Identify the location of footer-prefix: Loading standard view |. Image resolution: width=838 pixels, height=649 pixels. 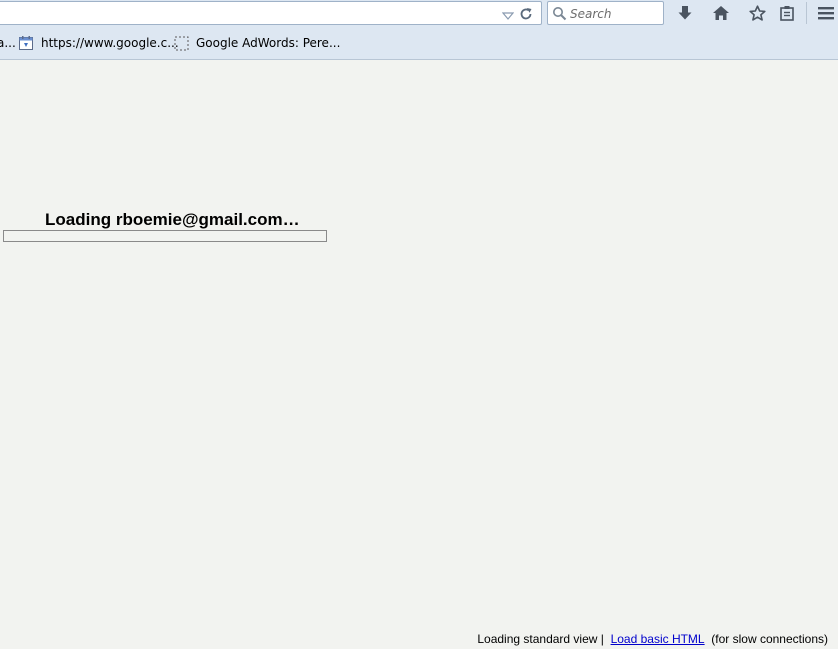
(540, 639).